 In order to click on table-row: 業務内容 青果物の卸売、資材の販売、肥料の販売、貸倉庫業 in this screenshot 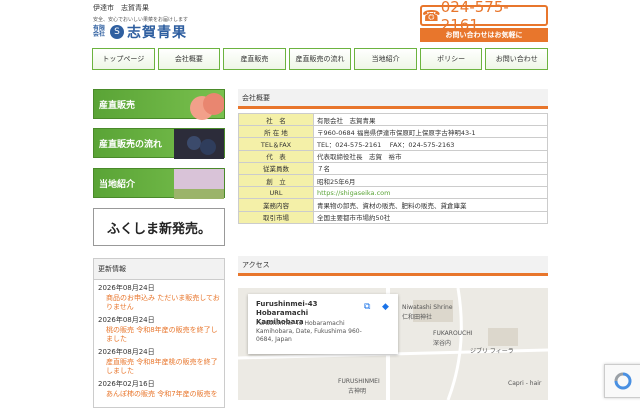, I will do `click(393, 205)`.